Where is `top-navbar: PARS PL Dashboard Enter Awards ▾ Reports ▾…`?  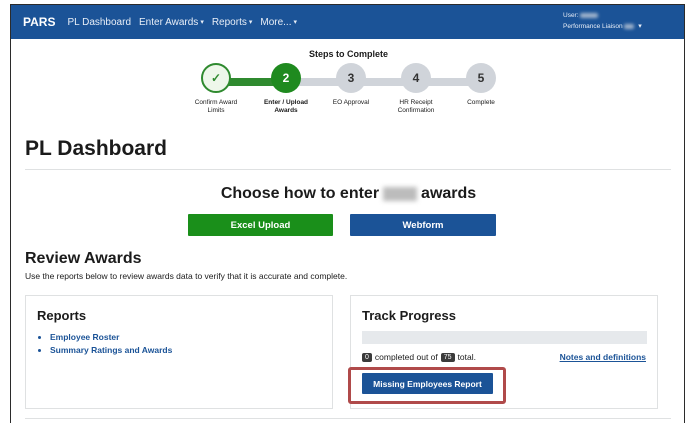 top-navbar: PARS PL Dashboard Enter Awards ▾ Reports ▾… is located at coordinates (347, 22).